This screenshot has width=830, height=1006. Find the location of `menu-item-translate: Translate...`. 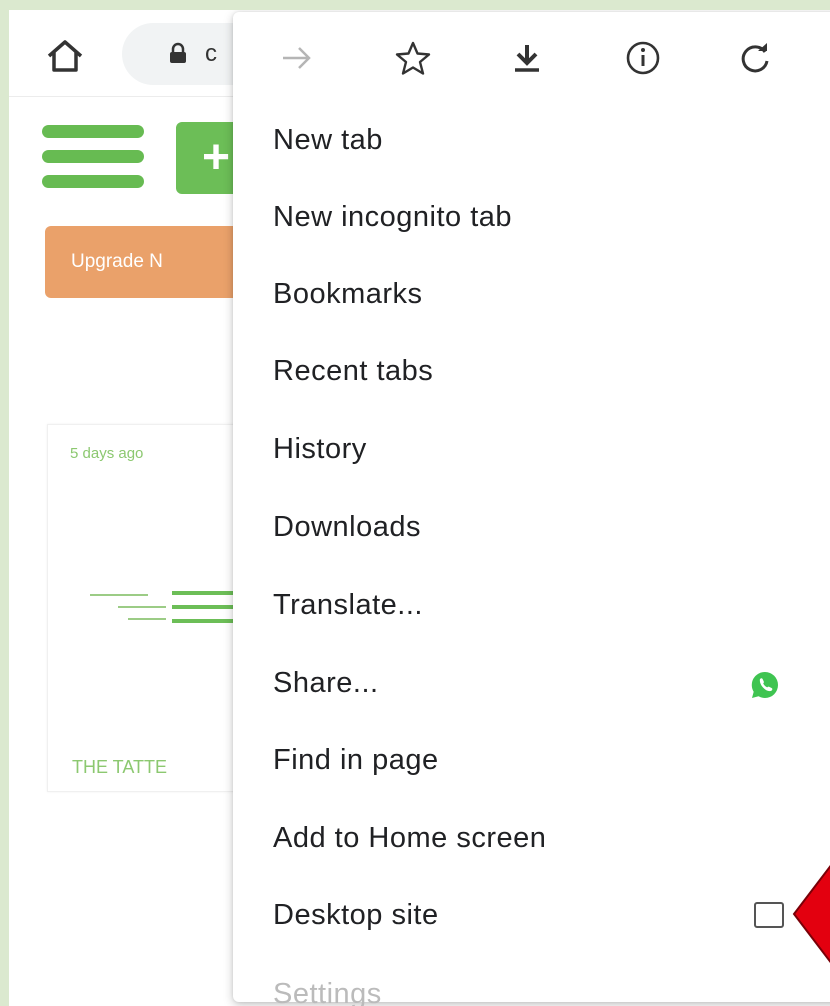

menu-item-translate: Translate... is located at coordinates (531, 606).